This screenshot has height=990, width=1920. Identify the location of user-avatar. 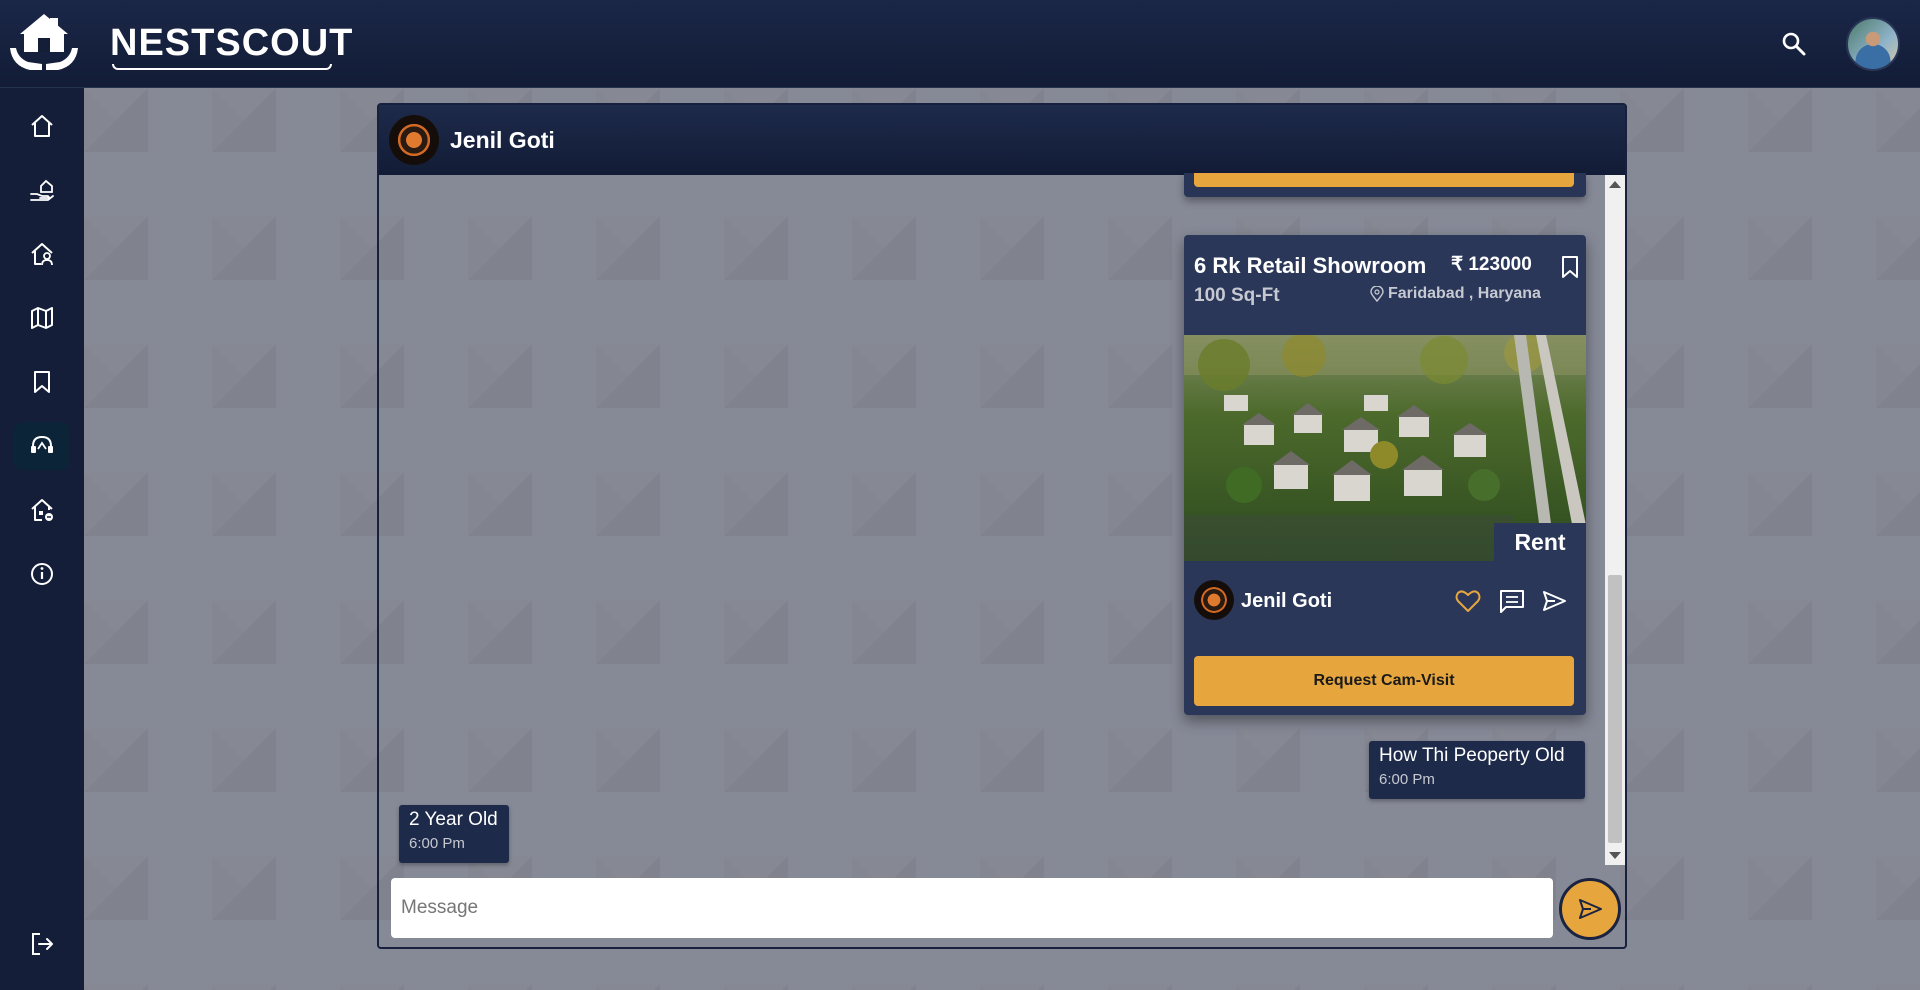
(1873, 44).